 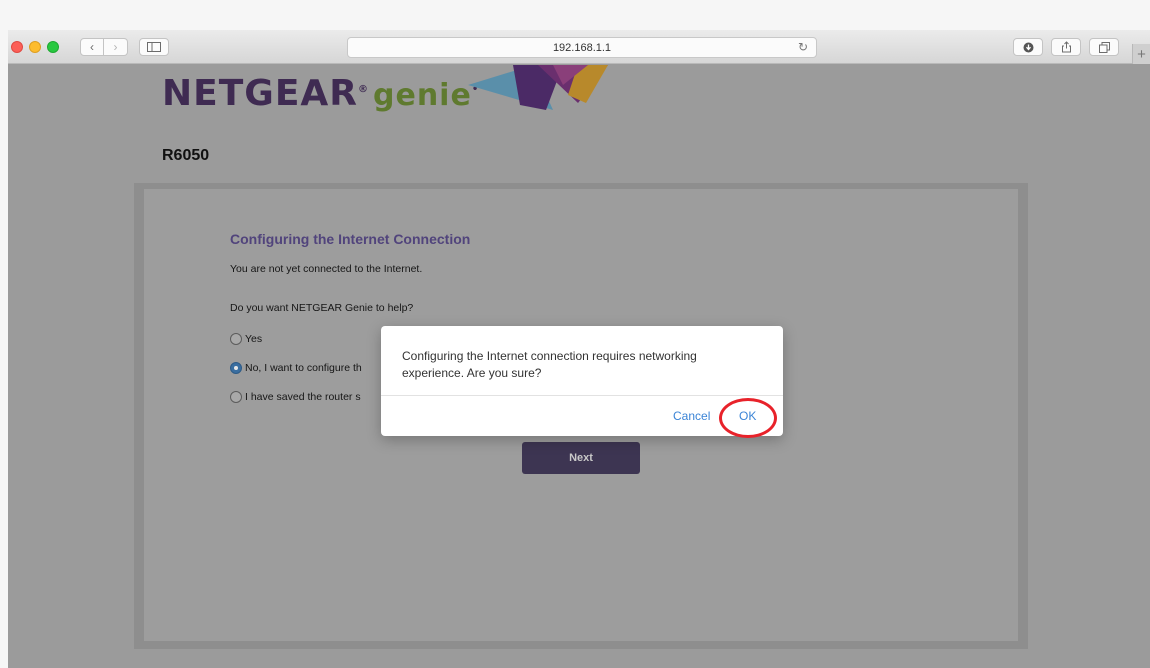 What do you see at coordinates (322, 308) in the screenshot?
I see `help-question: Do you want NETGEAR Genie to help?` at bounding box center [322, 308].